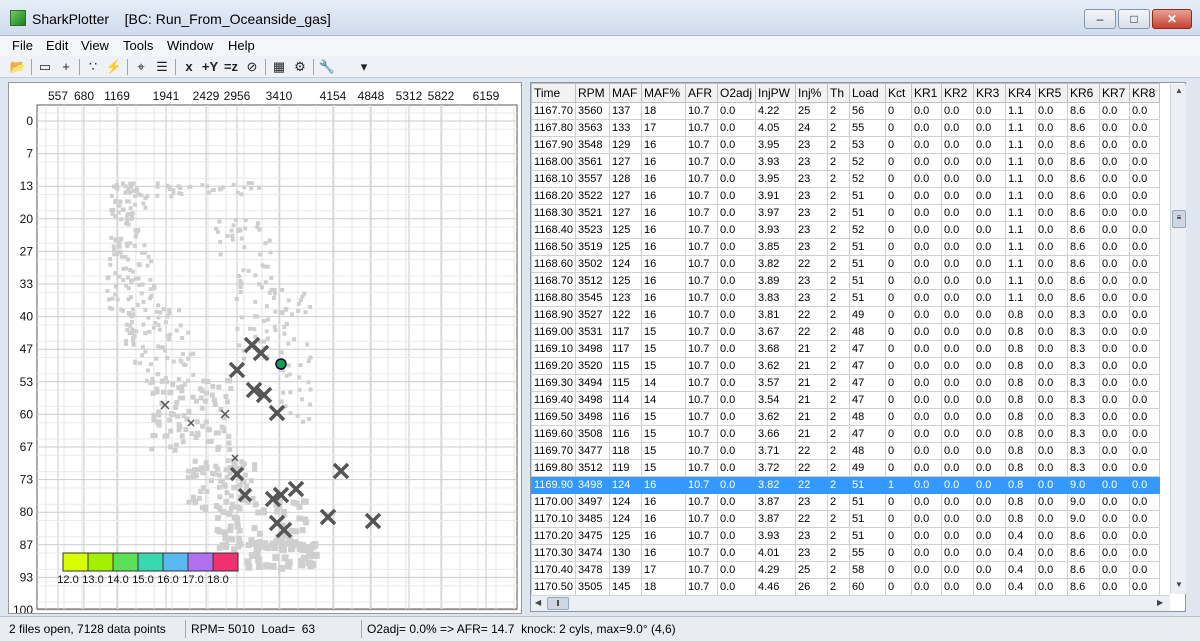  I want to click on table-cell: 2, so click(838, 111).